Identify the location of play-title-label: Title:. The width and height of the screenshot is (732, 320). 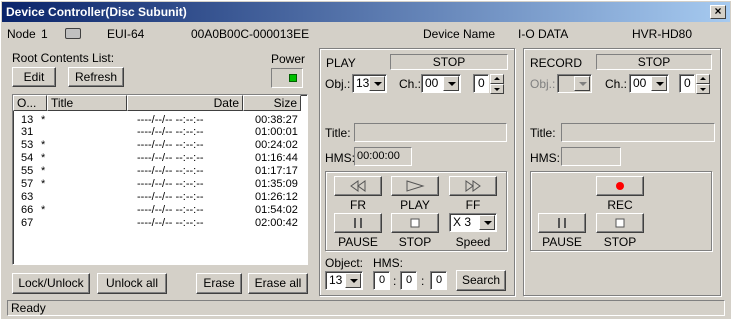
(338, 133).